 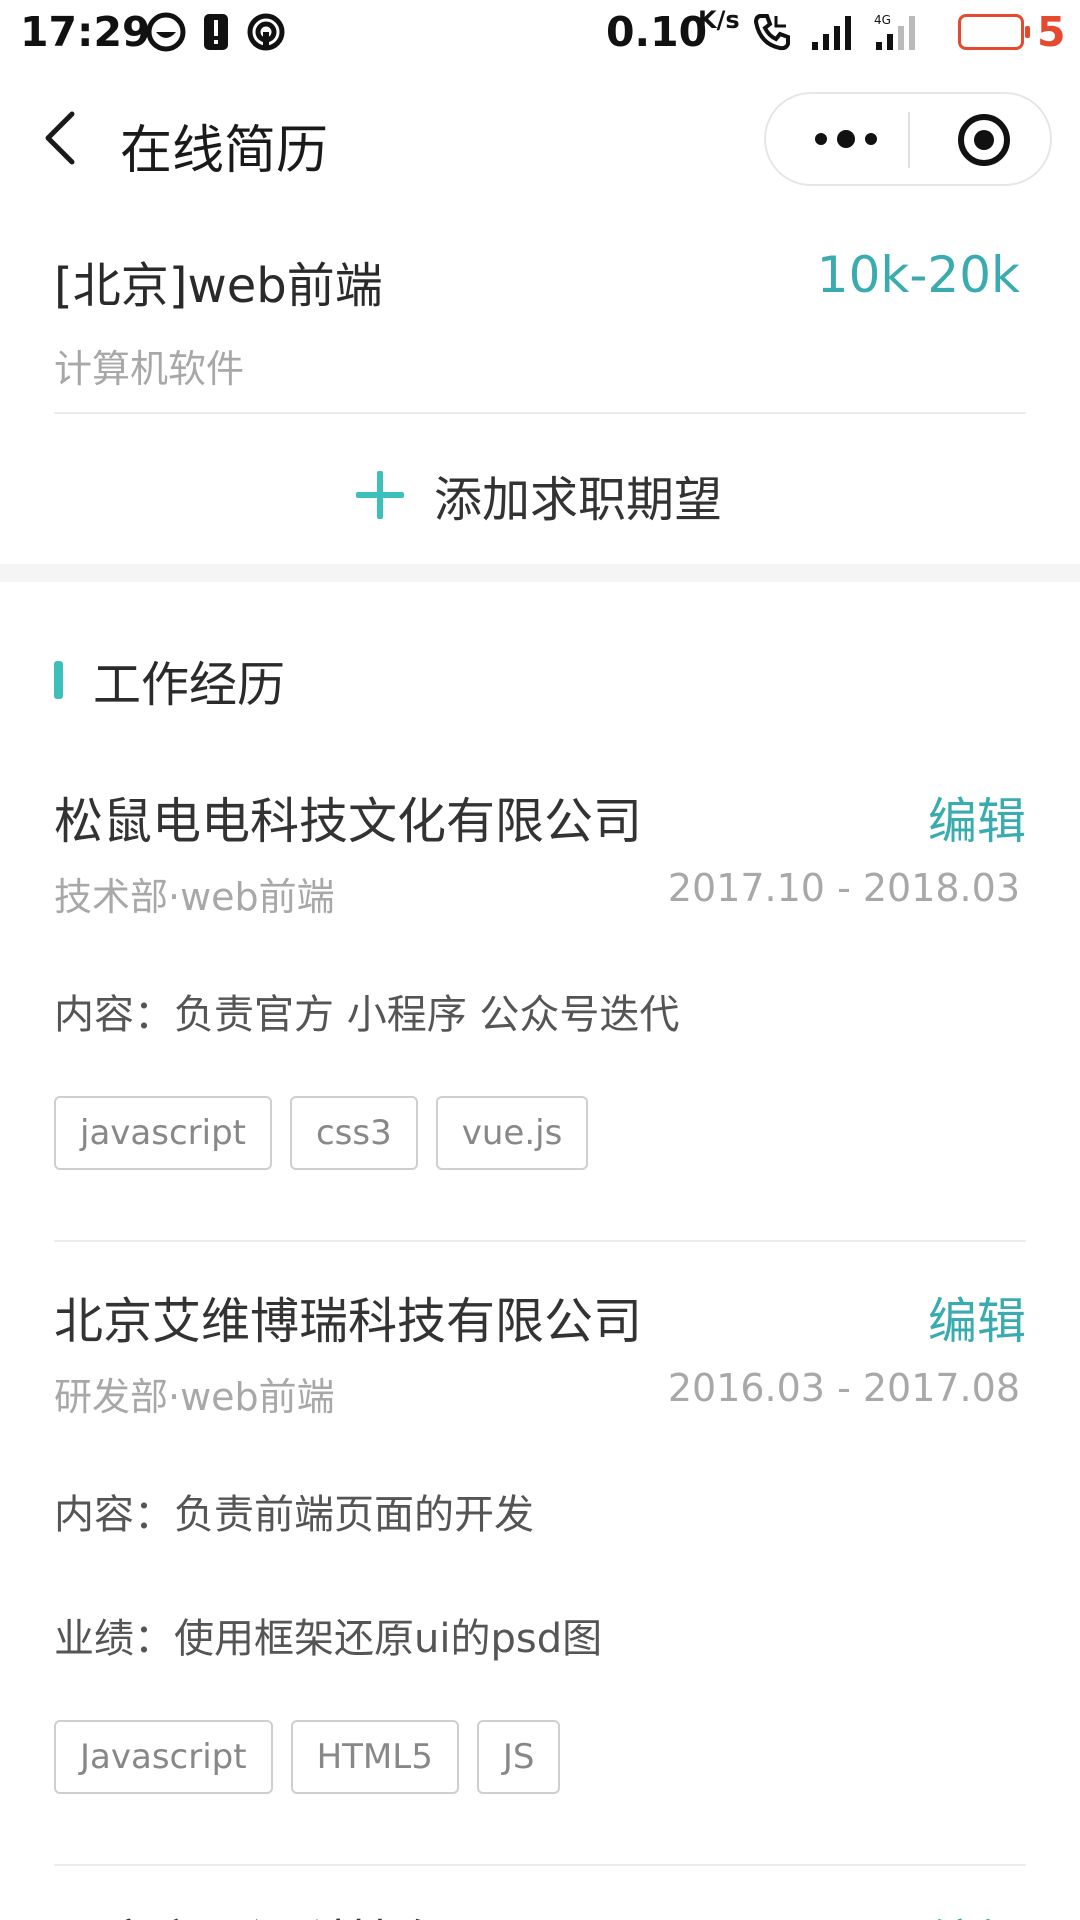 What do you see at coordinates (771, 32) in the screenshot?
I see `phone-call-icon` at bounding box center [771, 32].